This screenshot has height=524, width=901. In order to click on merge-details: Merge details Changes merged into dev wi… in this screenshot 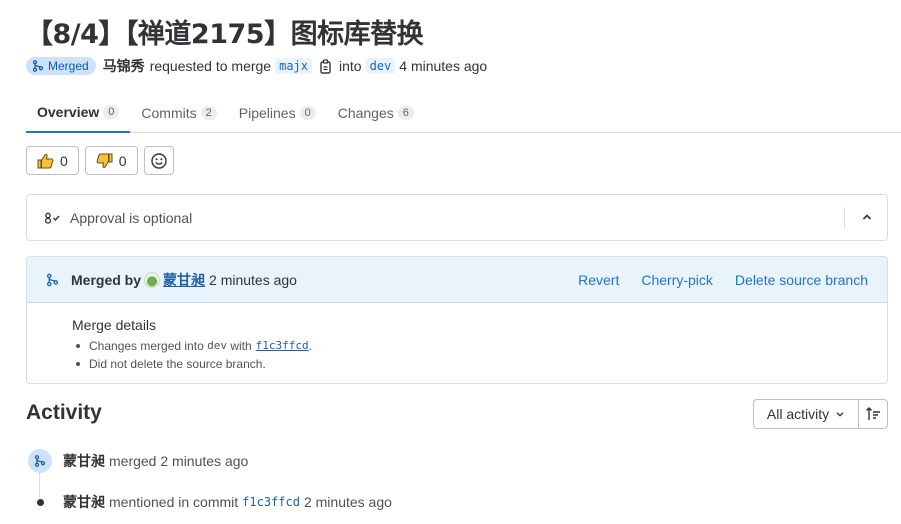, I will do `click(457, 338)`.